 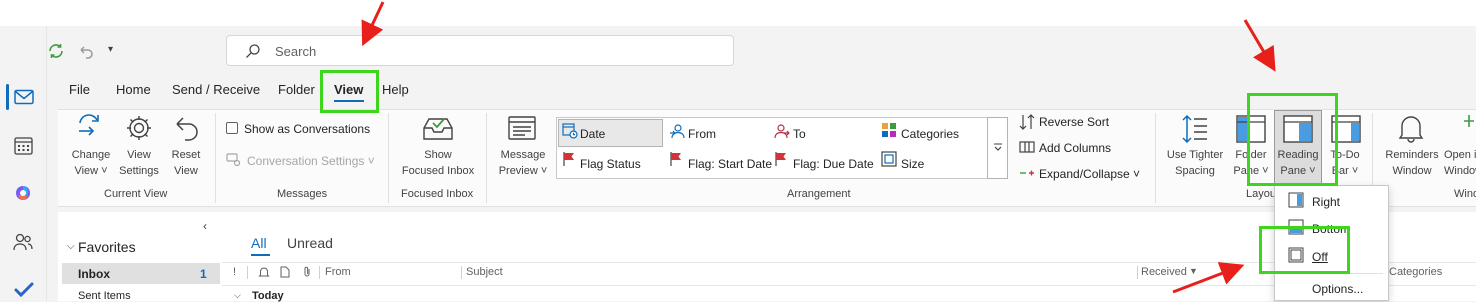 What do you see at coordinates (1208, 278) in the screenshot?
I see `arrow-to-off-option` at bounding box center [1208, 278].